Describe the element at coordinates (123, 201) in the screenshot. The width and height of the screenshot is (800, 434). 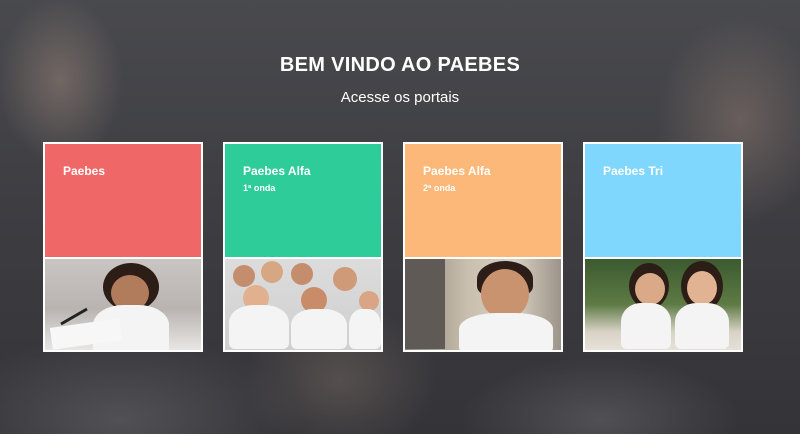
I see `card-header: Paebes` at that location.